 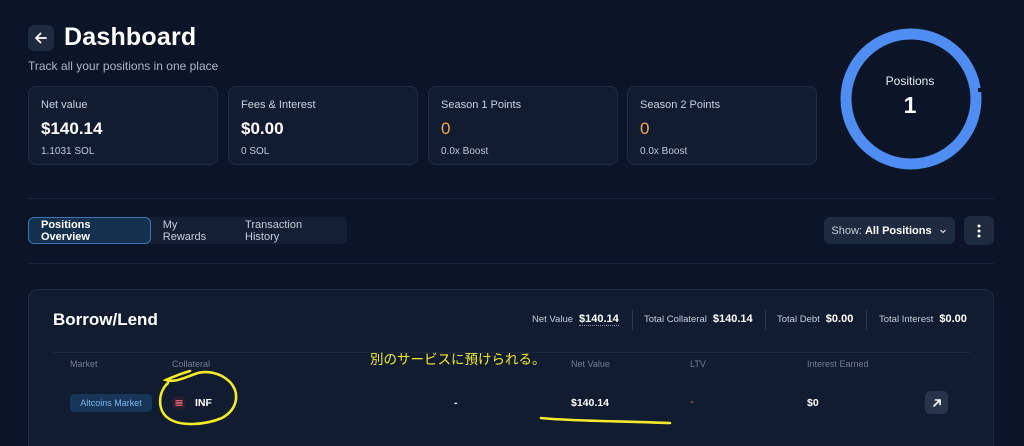 I want to click on column-header-interest-earned: Interest Earned, so click(x=838, y=364).